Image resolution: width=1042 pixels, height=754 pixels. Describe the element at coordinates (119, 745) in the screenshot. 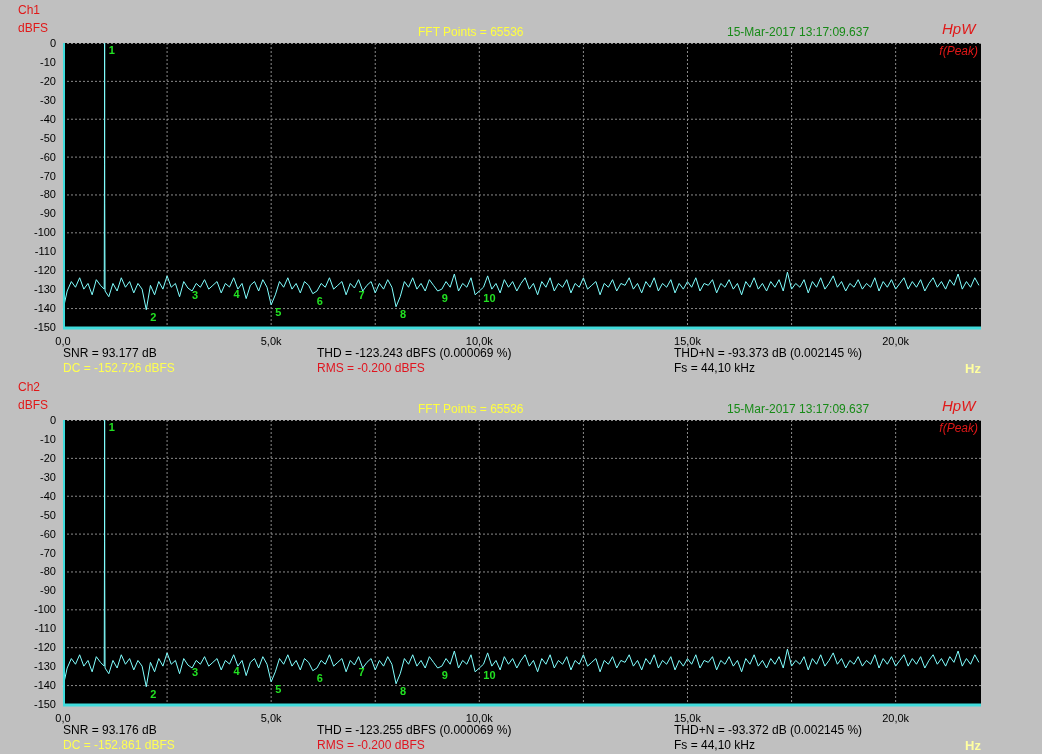

I see `measurement-text: DC = -152.861 dBFS` at that location.